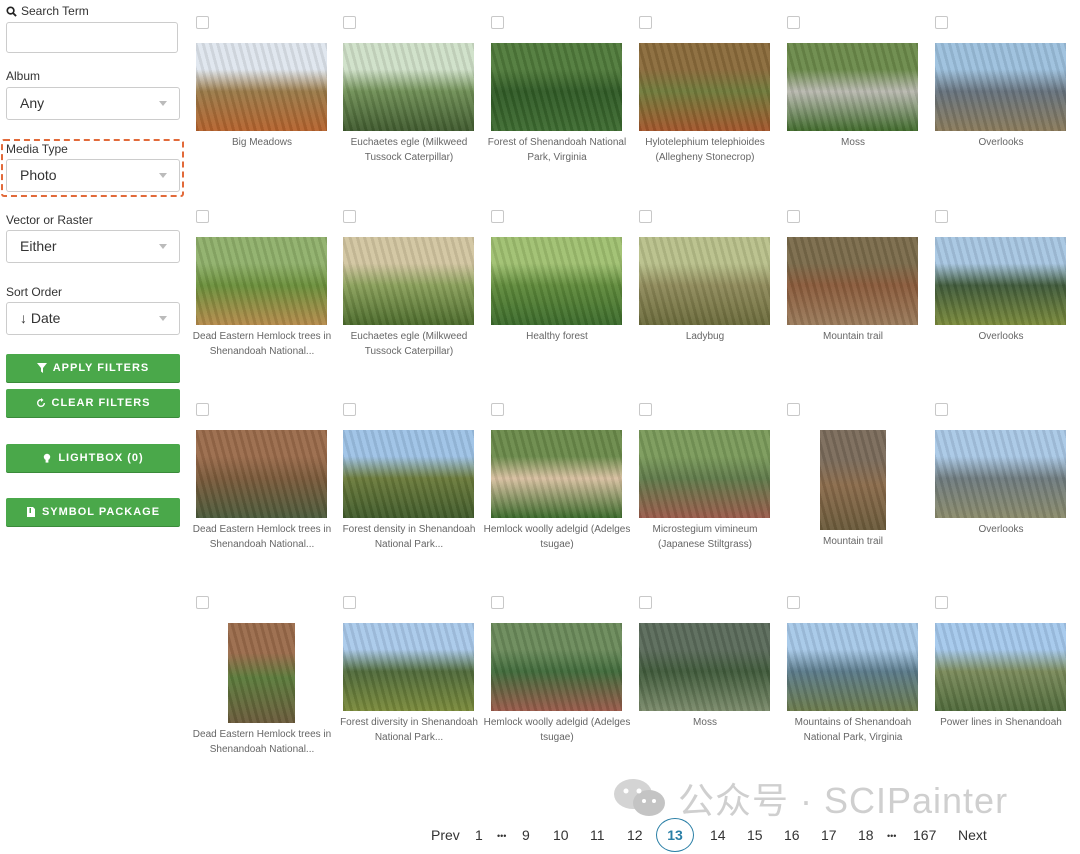 The width and height of the screenshot is (1080, 854). I want to click on media-type-select: Photo, so click(93, 175).